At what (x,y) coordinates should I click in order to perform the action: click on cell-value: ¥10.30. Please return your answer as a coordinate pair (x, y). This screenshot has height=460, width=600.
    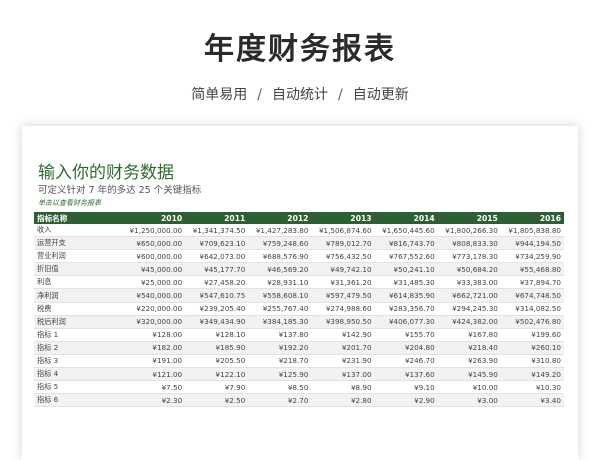
    Looking at the image, I should click on (532, 387).